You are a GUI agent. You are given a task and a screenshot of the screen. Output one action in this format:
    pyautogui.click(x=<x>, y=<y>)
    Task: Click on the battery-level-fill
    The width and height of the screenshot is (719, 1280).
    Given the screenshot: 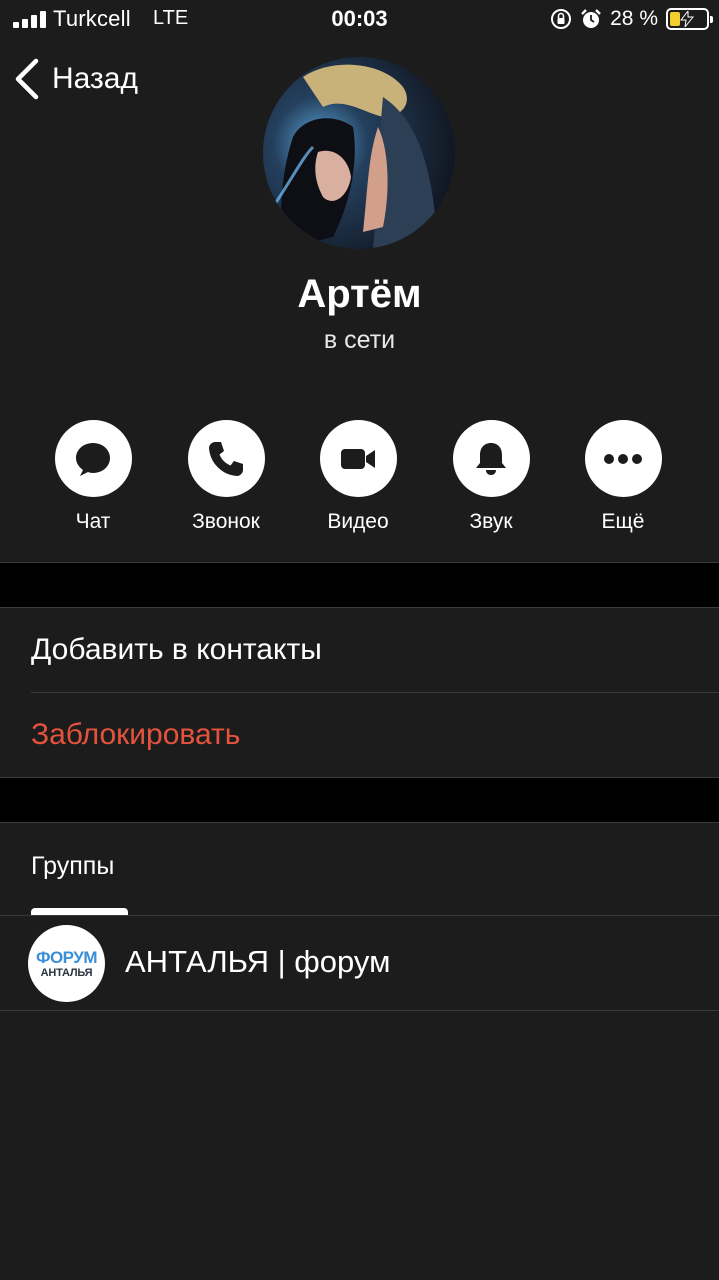 What is the action you would take?
    pyautogui.click(x=675, y=19)
    